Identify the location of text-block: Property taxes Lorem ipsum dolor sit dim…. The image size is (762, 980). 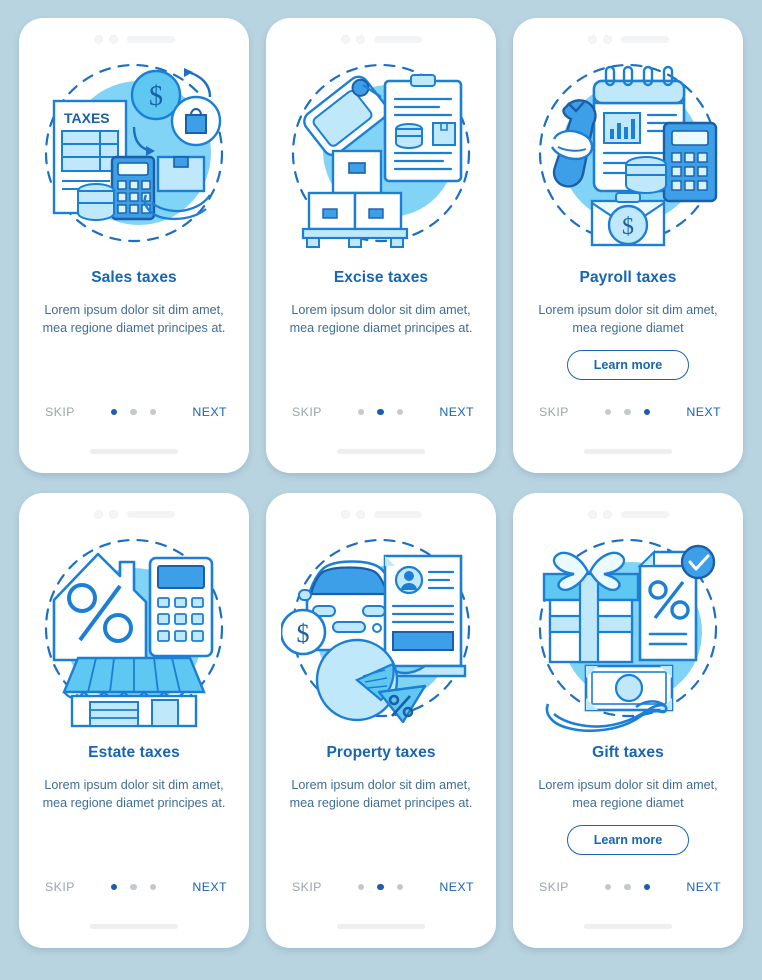
(381, 775).